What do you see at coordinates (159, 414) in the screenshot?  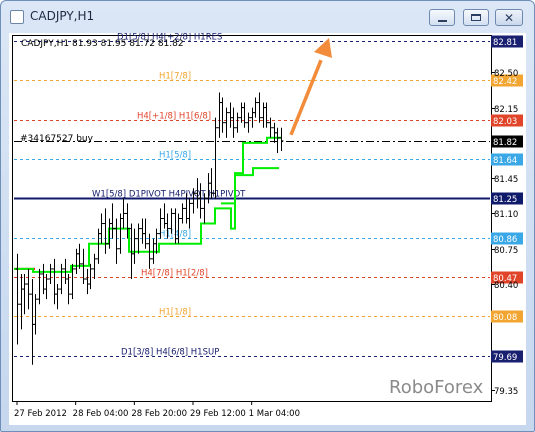 I see `x-tick-label-2: 28 Feb 20:00` at bounding box center [159, 414].